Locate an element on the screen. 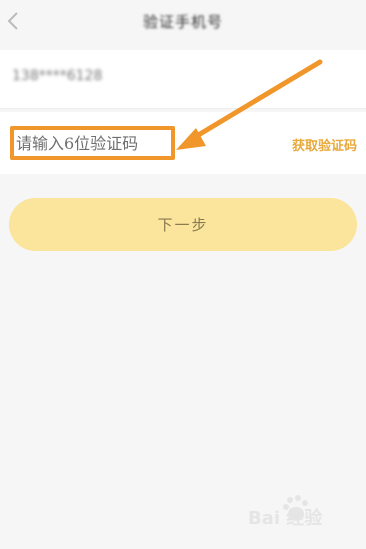 The image size is (366, 549). header-bar: 验证手机号 is located at coordinates (183, 22).